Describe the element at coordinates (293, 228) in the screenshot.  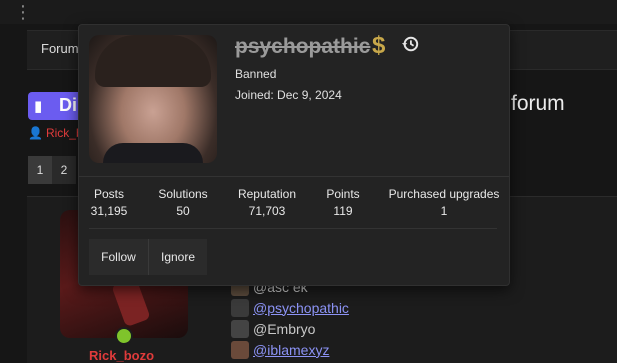
I see `card-divider` at that location.